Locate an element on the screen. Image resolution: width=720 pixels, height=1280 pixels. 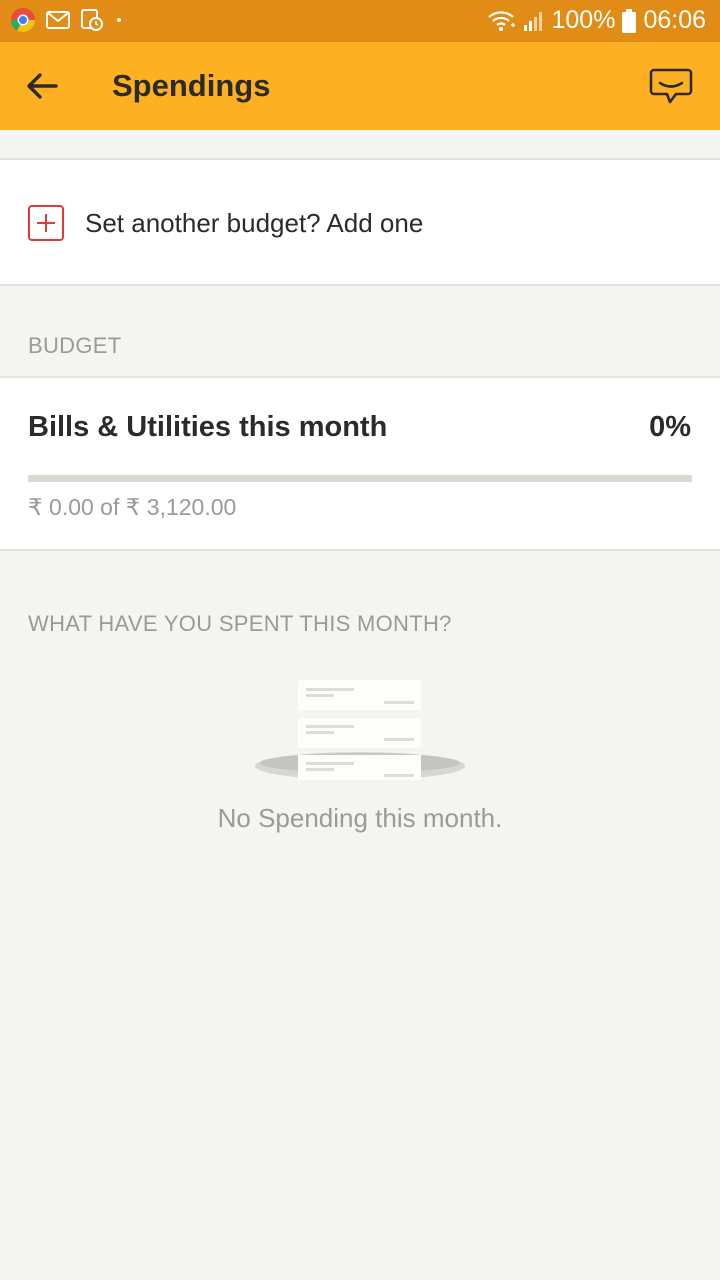
empty-spending-message: No Spending this month. is located at coordinates (360, 818).